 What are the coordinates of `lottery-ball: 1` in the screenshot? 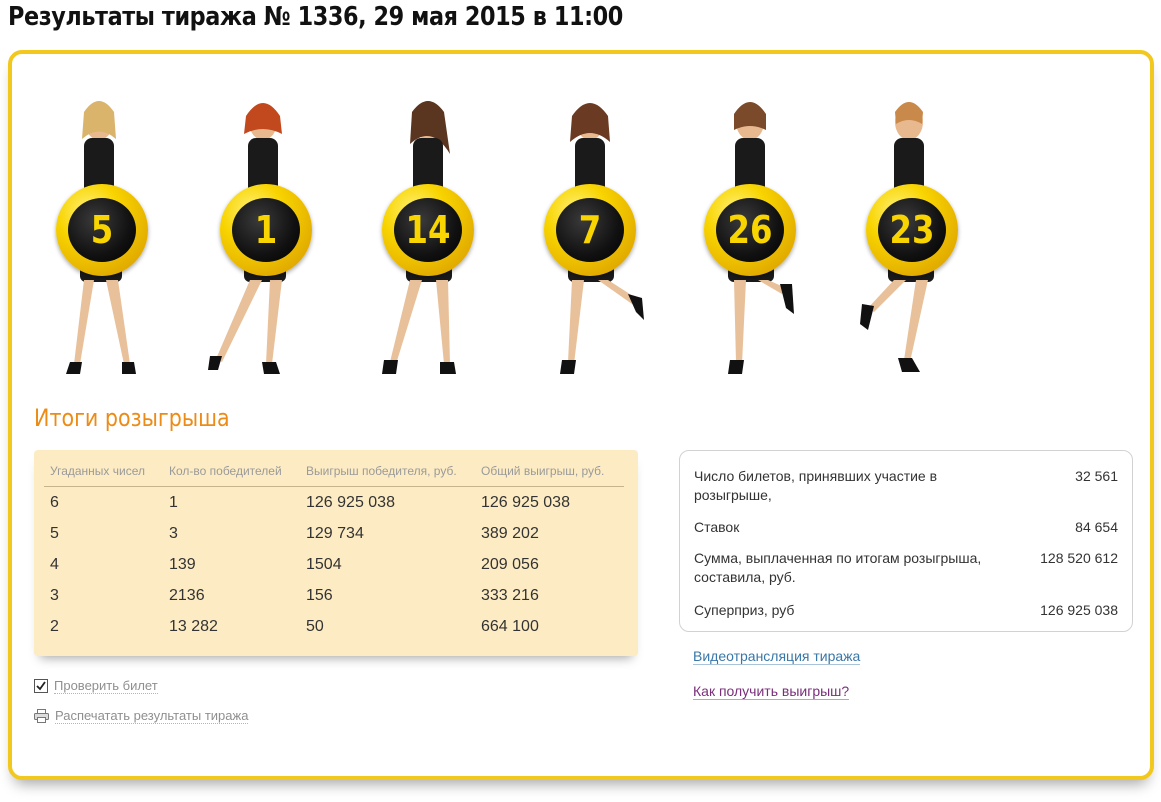 It's located at (266, 230).